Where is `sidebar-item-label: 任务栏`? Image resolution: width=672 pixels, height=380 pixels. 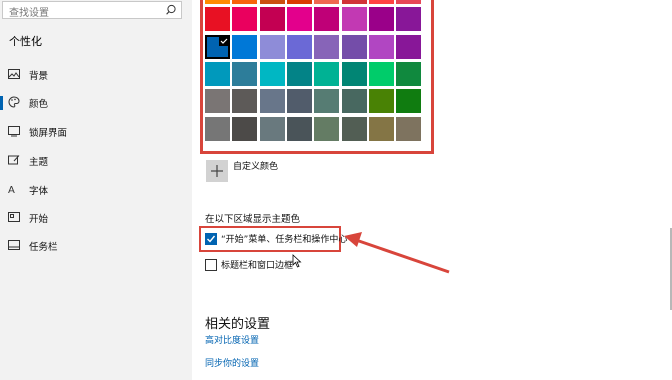 sidebar-item-label: 任务栏 is located at coordinates (43, 247).